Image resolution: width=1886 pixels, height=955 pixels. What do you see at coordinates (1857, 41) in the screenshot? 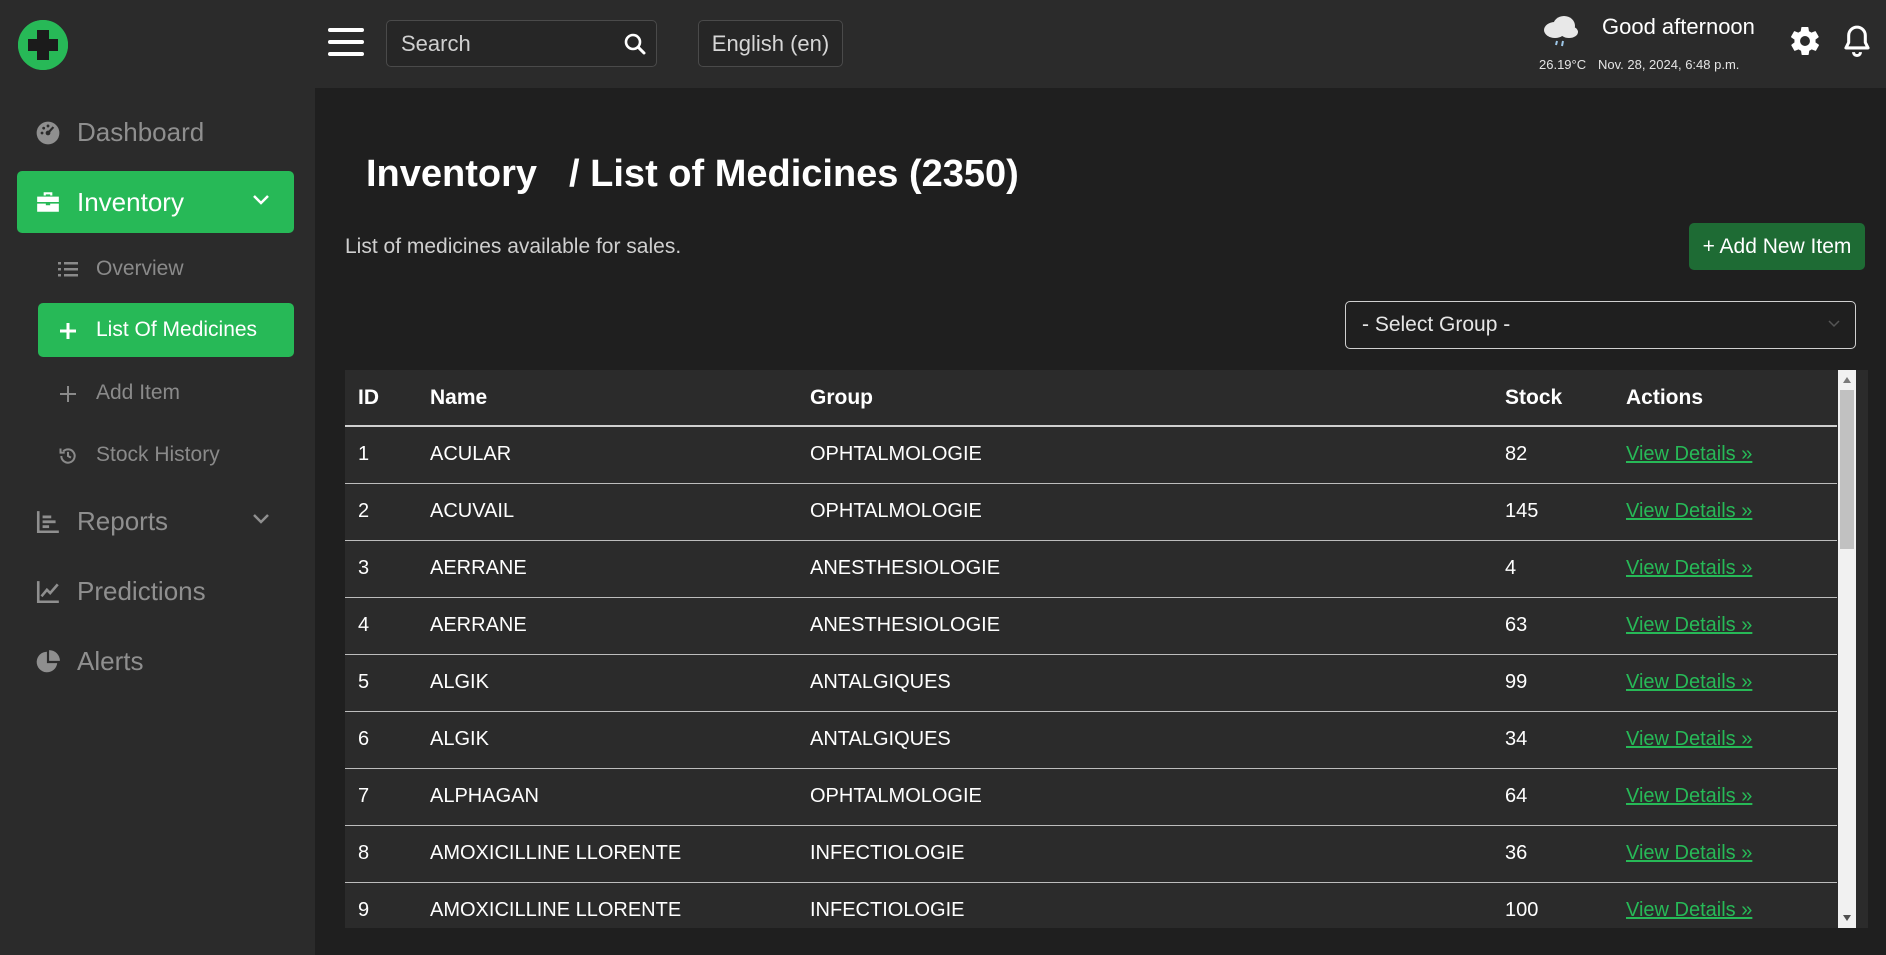
I see `bell-icon` at bounding box center [1857, 41].